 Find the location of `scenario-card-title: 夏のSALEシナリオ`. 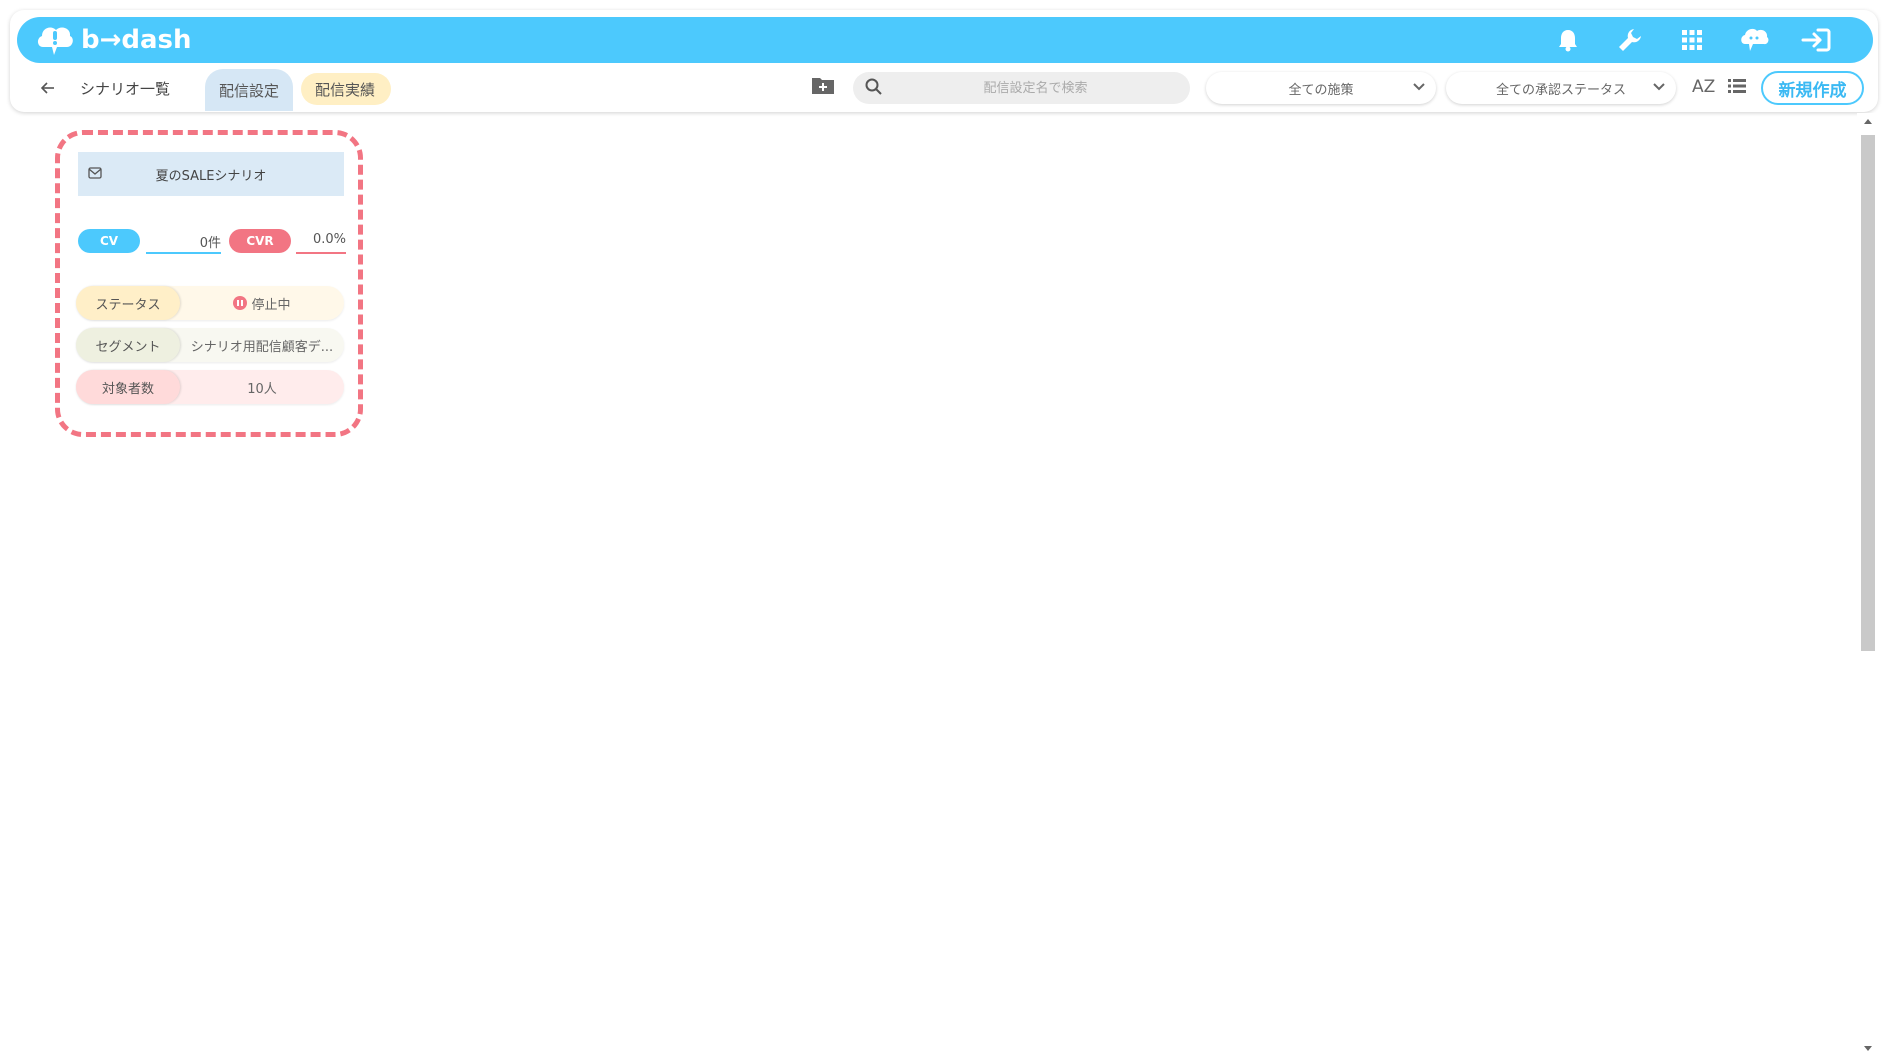

scenario-card-title: 夏のSALEシナリオ is located at coordinates (211, 174).